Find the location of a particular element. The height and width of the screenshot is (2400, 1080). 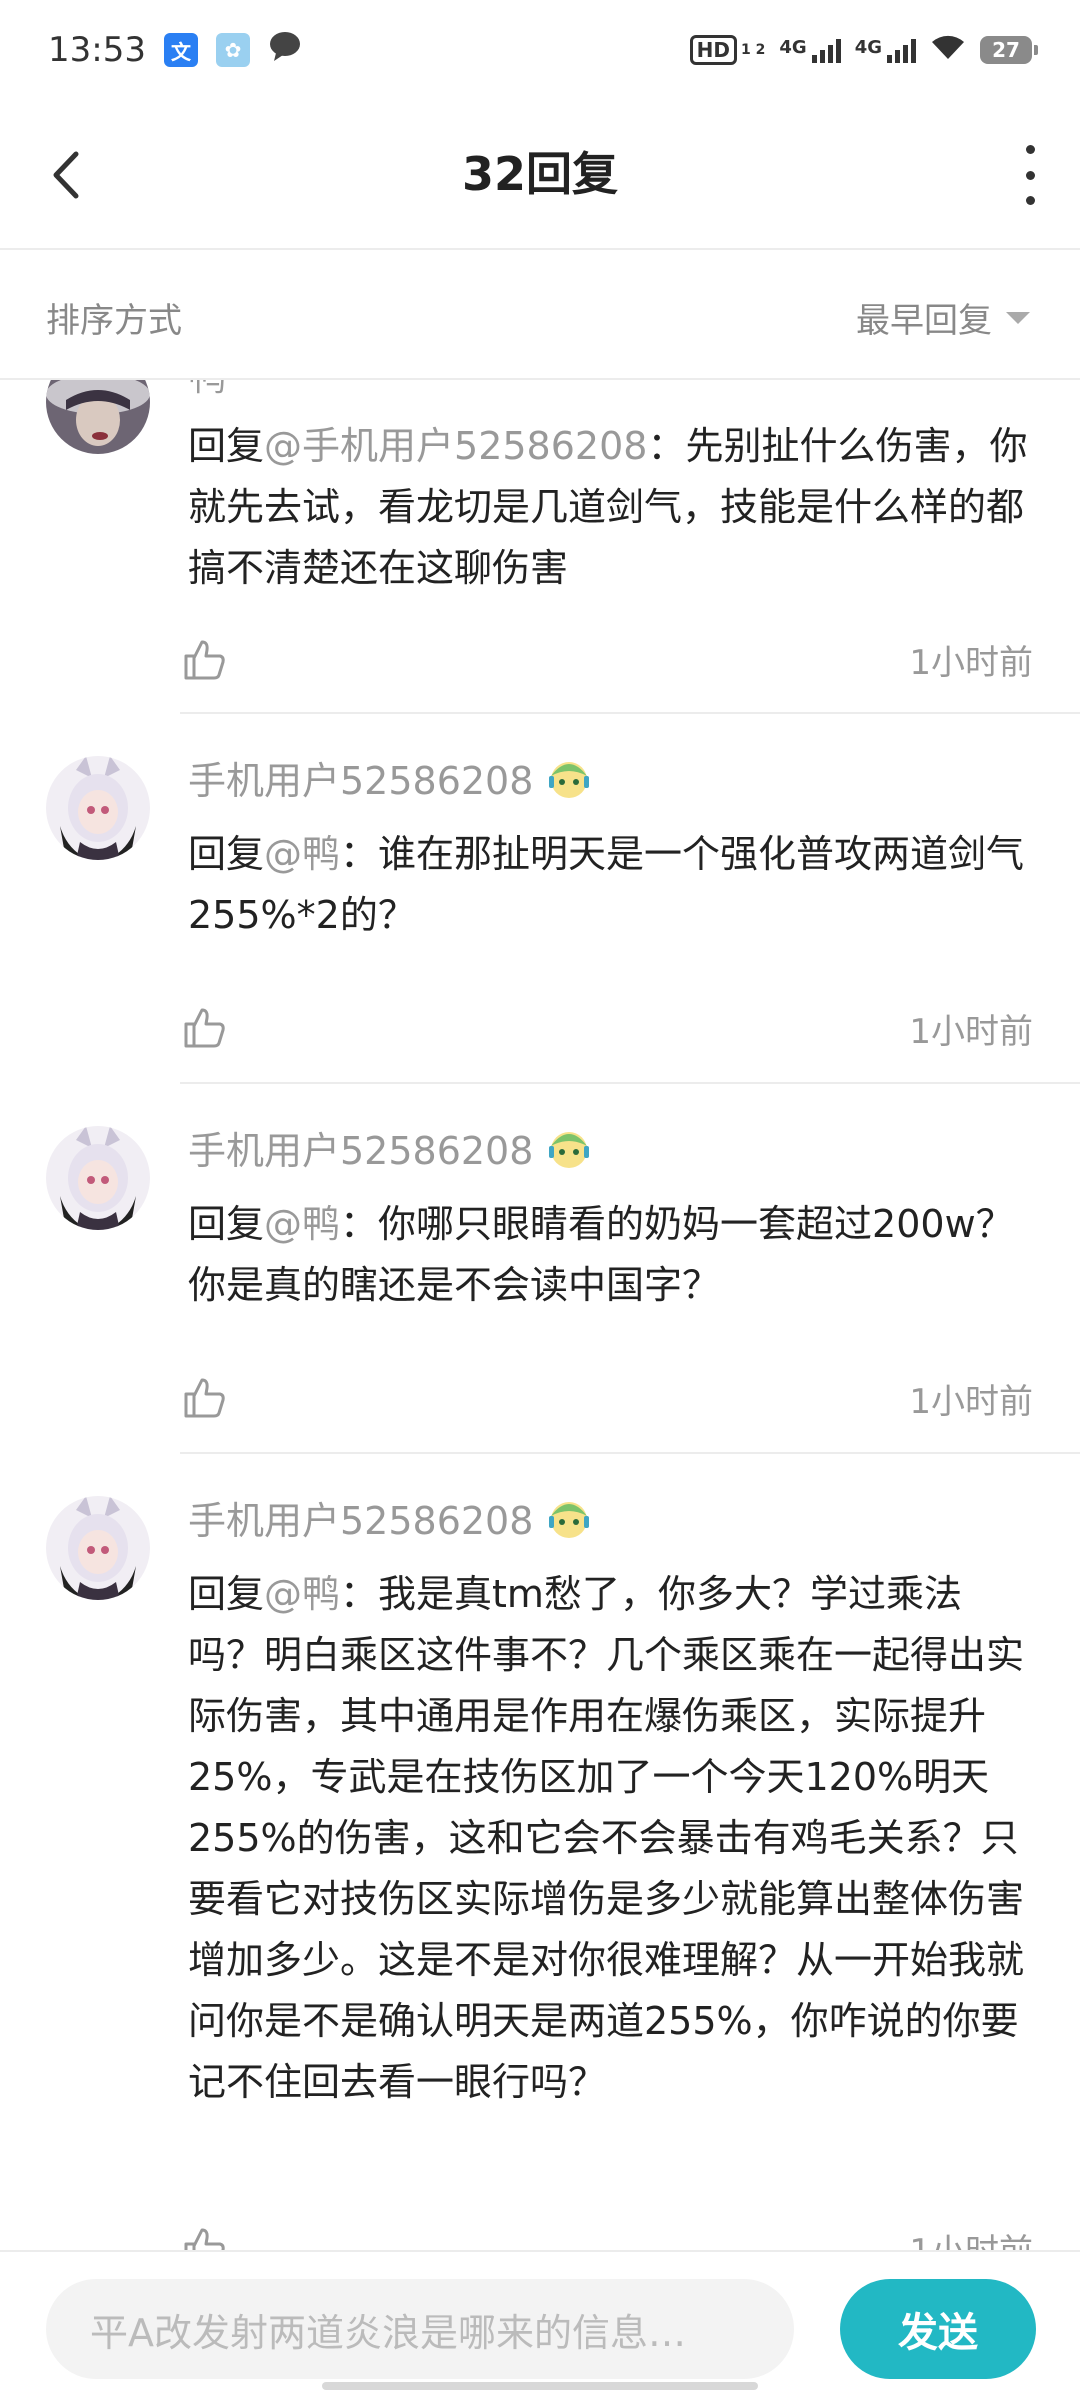

sort-dropdown: 最早回复 is located at coordinates (943, 317).